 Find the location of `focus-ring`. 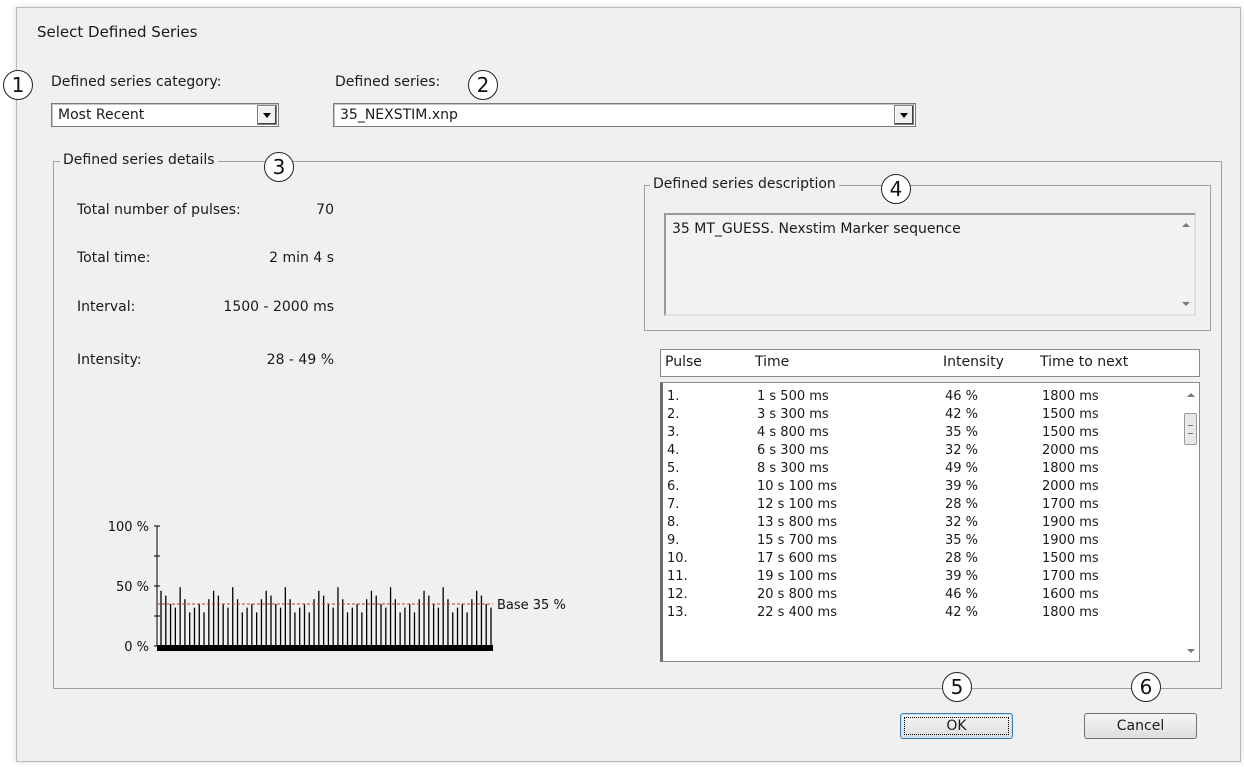

focus-ring is located at coordinates (956, 726).